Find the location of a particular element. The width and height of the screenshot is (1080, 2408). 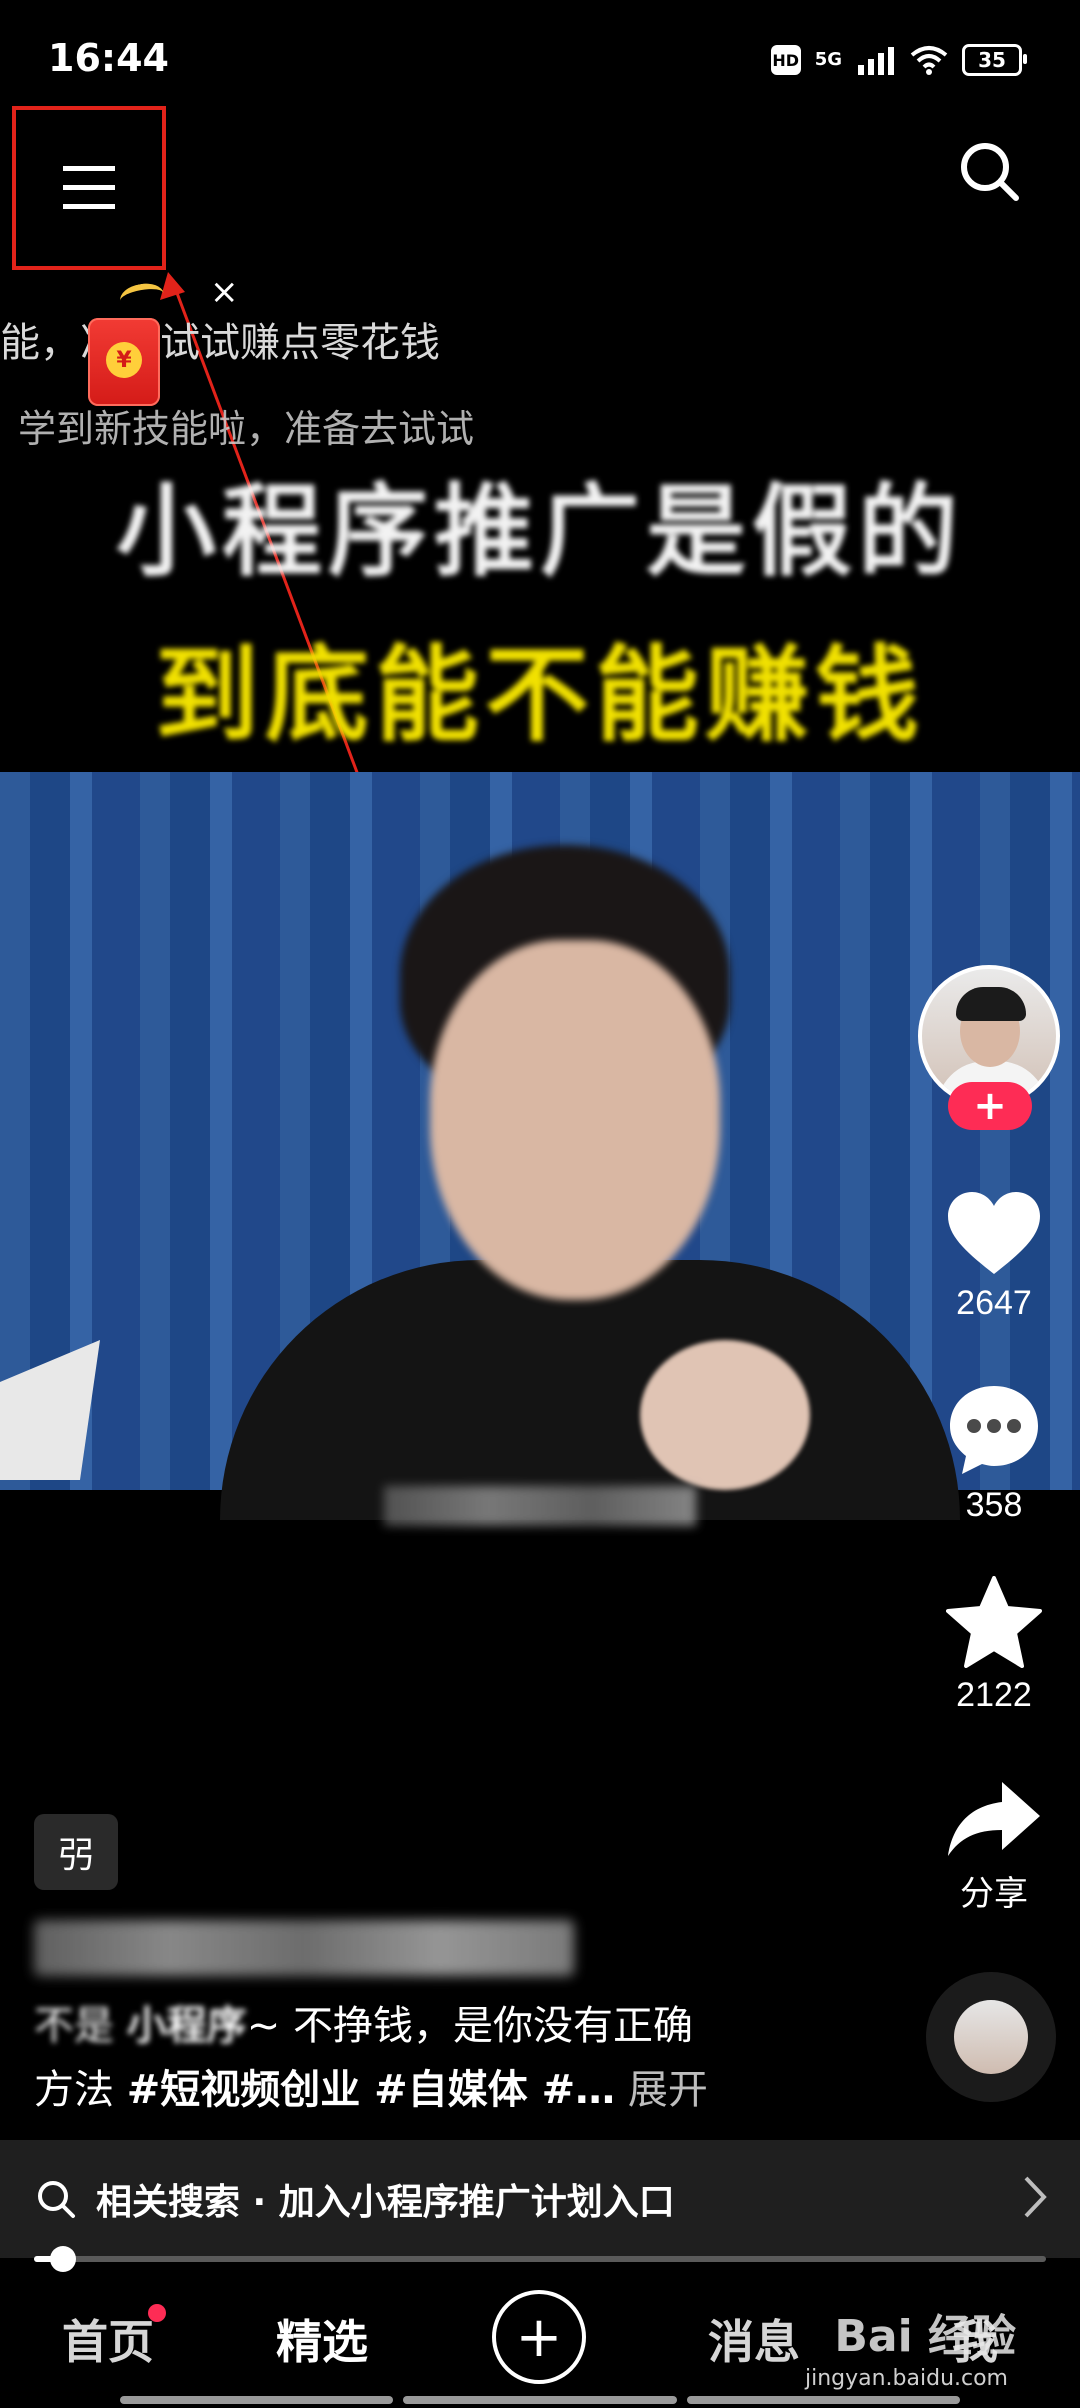

nav-featured: 精选 is located at coordinates (322, 2339).